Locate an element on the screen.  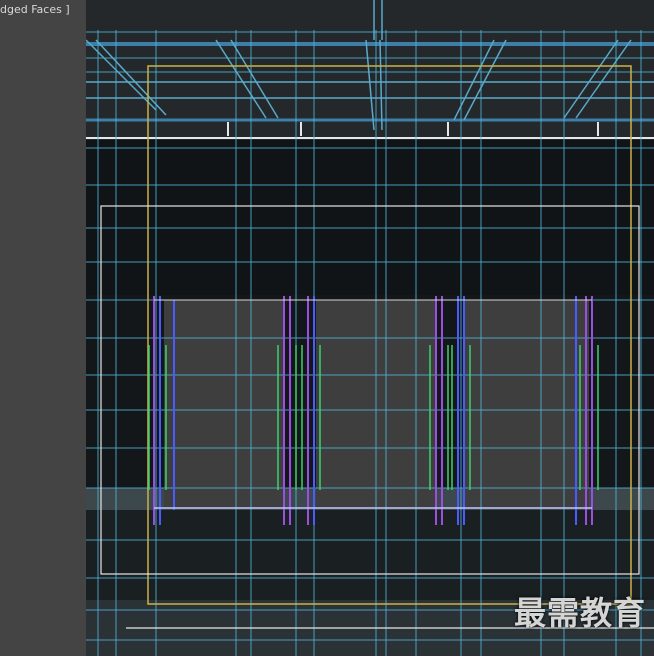
glass-panel-right is located at coordinates (526, 404).